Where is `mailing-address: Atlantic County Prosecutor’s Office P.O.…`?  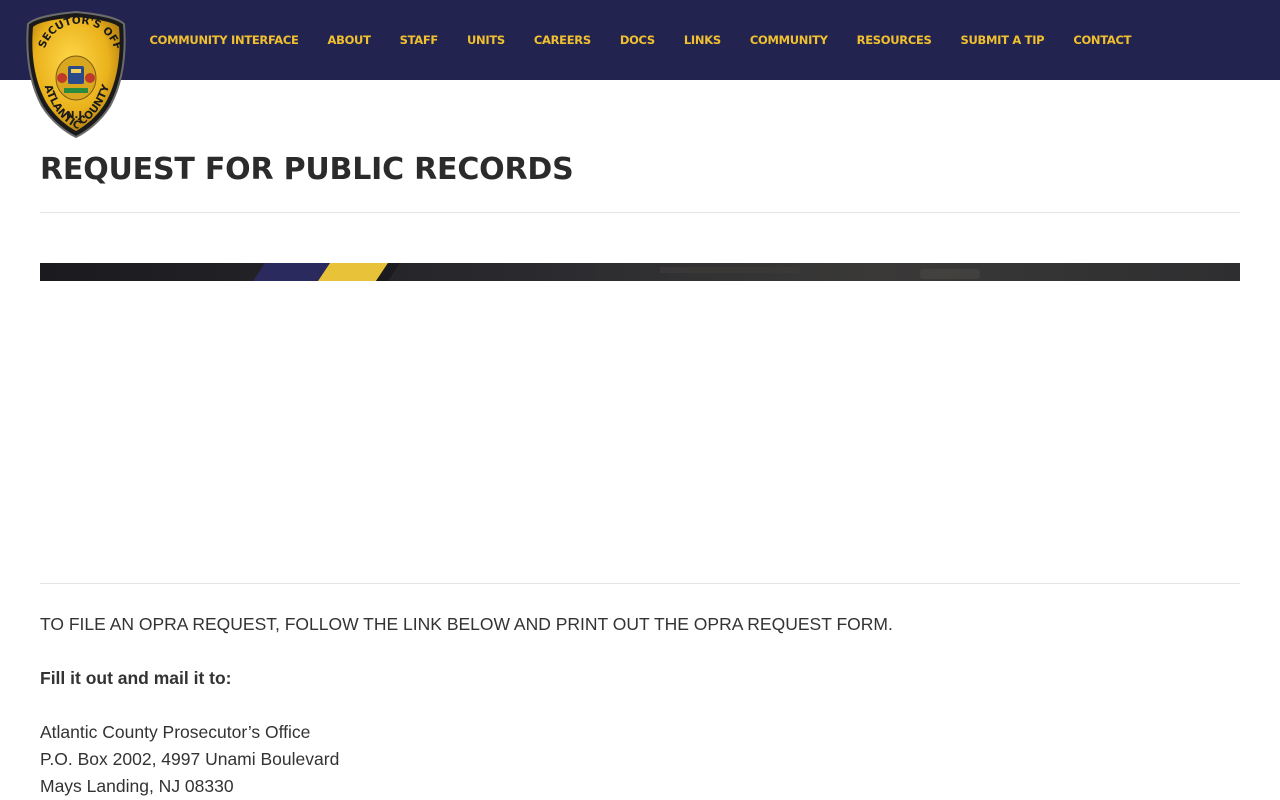 mailing-address: Atlantic County Prosecutor’s Office P.O.… is located at coordinates (640, 759).